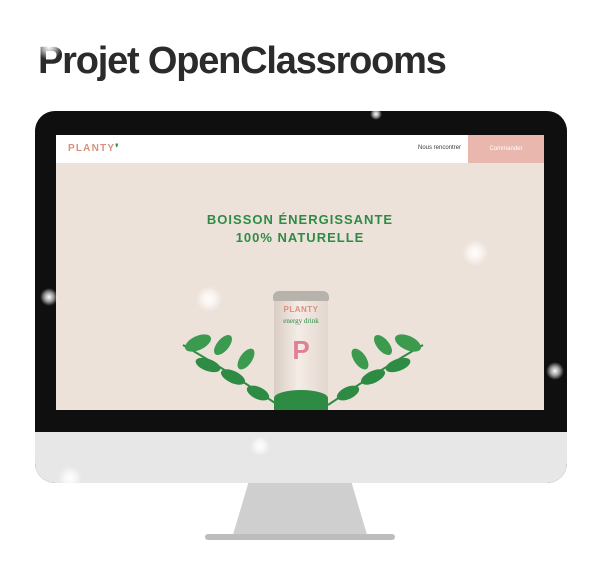  I want to click on can-subtitle: energy drink, so click(301, 321).